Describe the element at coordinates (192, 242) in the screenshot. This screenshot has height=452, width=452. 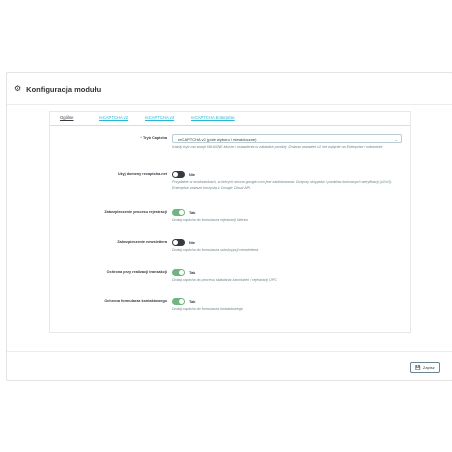
I see `newsletter-state: Nie` at that location.